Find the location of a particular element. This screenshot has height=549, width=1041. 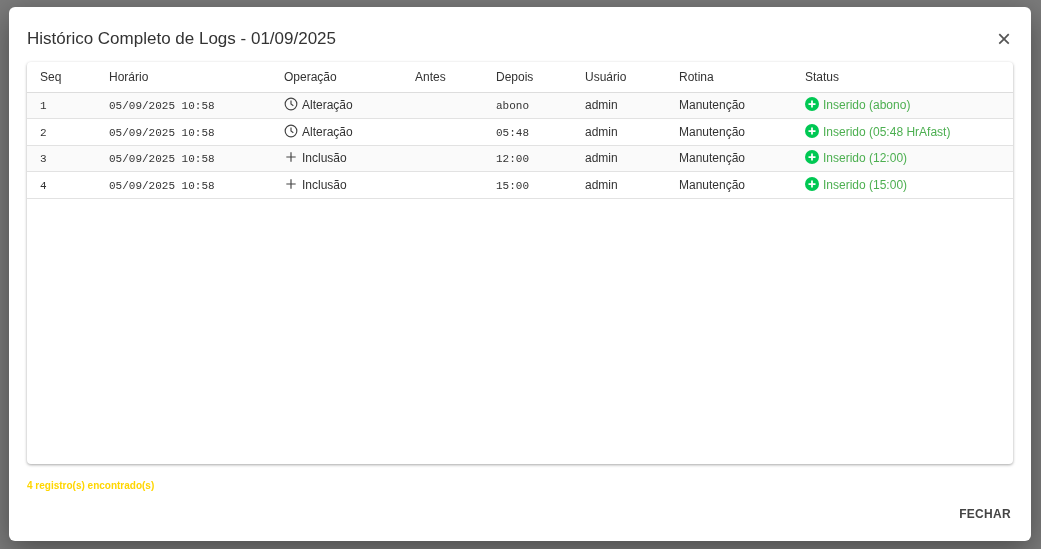

close-button: × is located at coordinates (1004, 39).